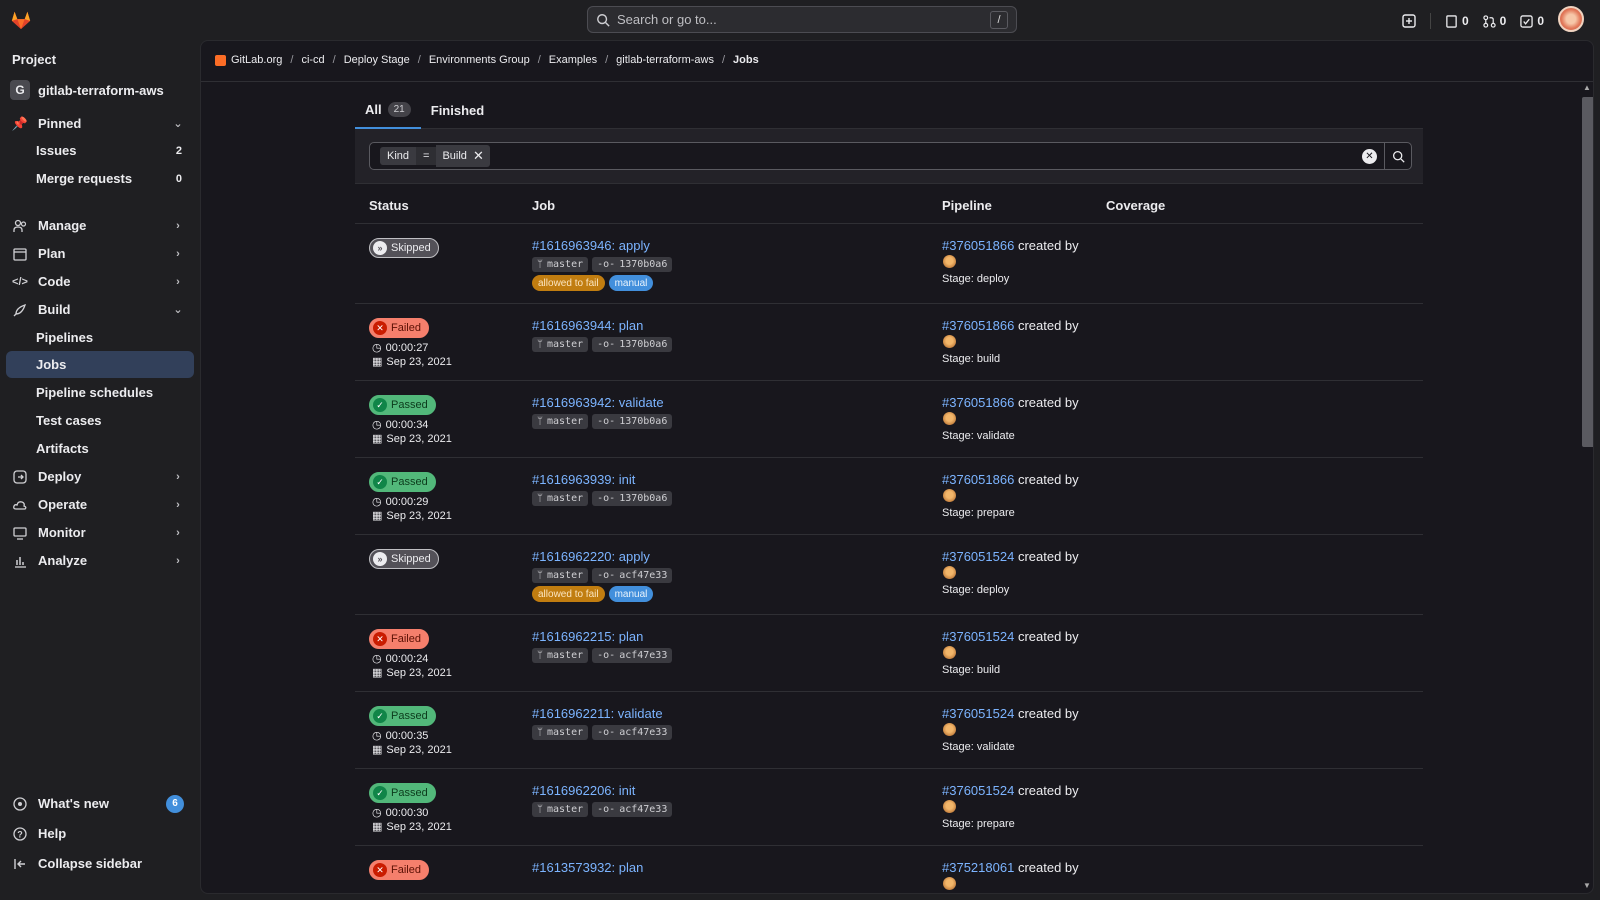 The image size is (1600, 900). I want to click on sidebar-item-manage: Manage ›, so click(100, 225).